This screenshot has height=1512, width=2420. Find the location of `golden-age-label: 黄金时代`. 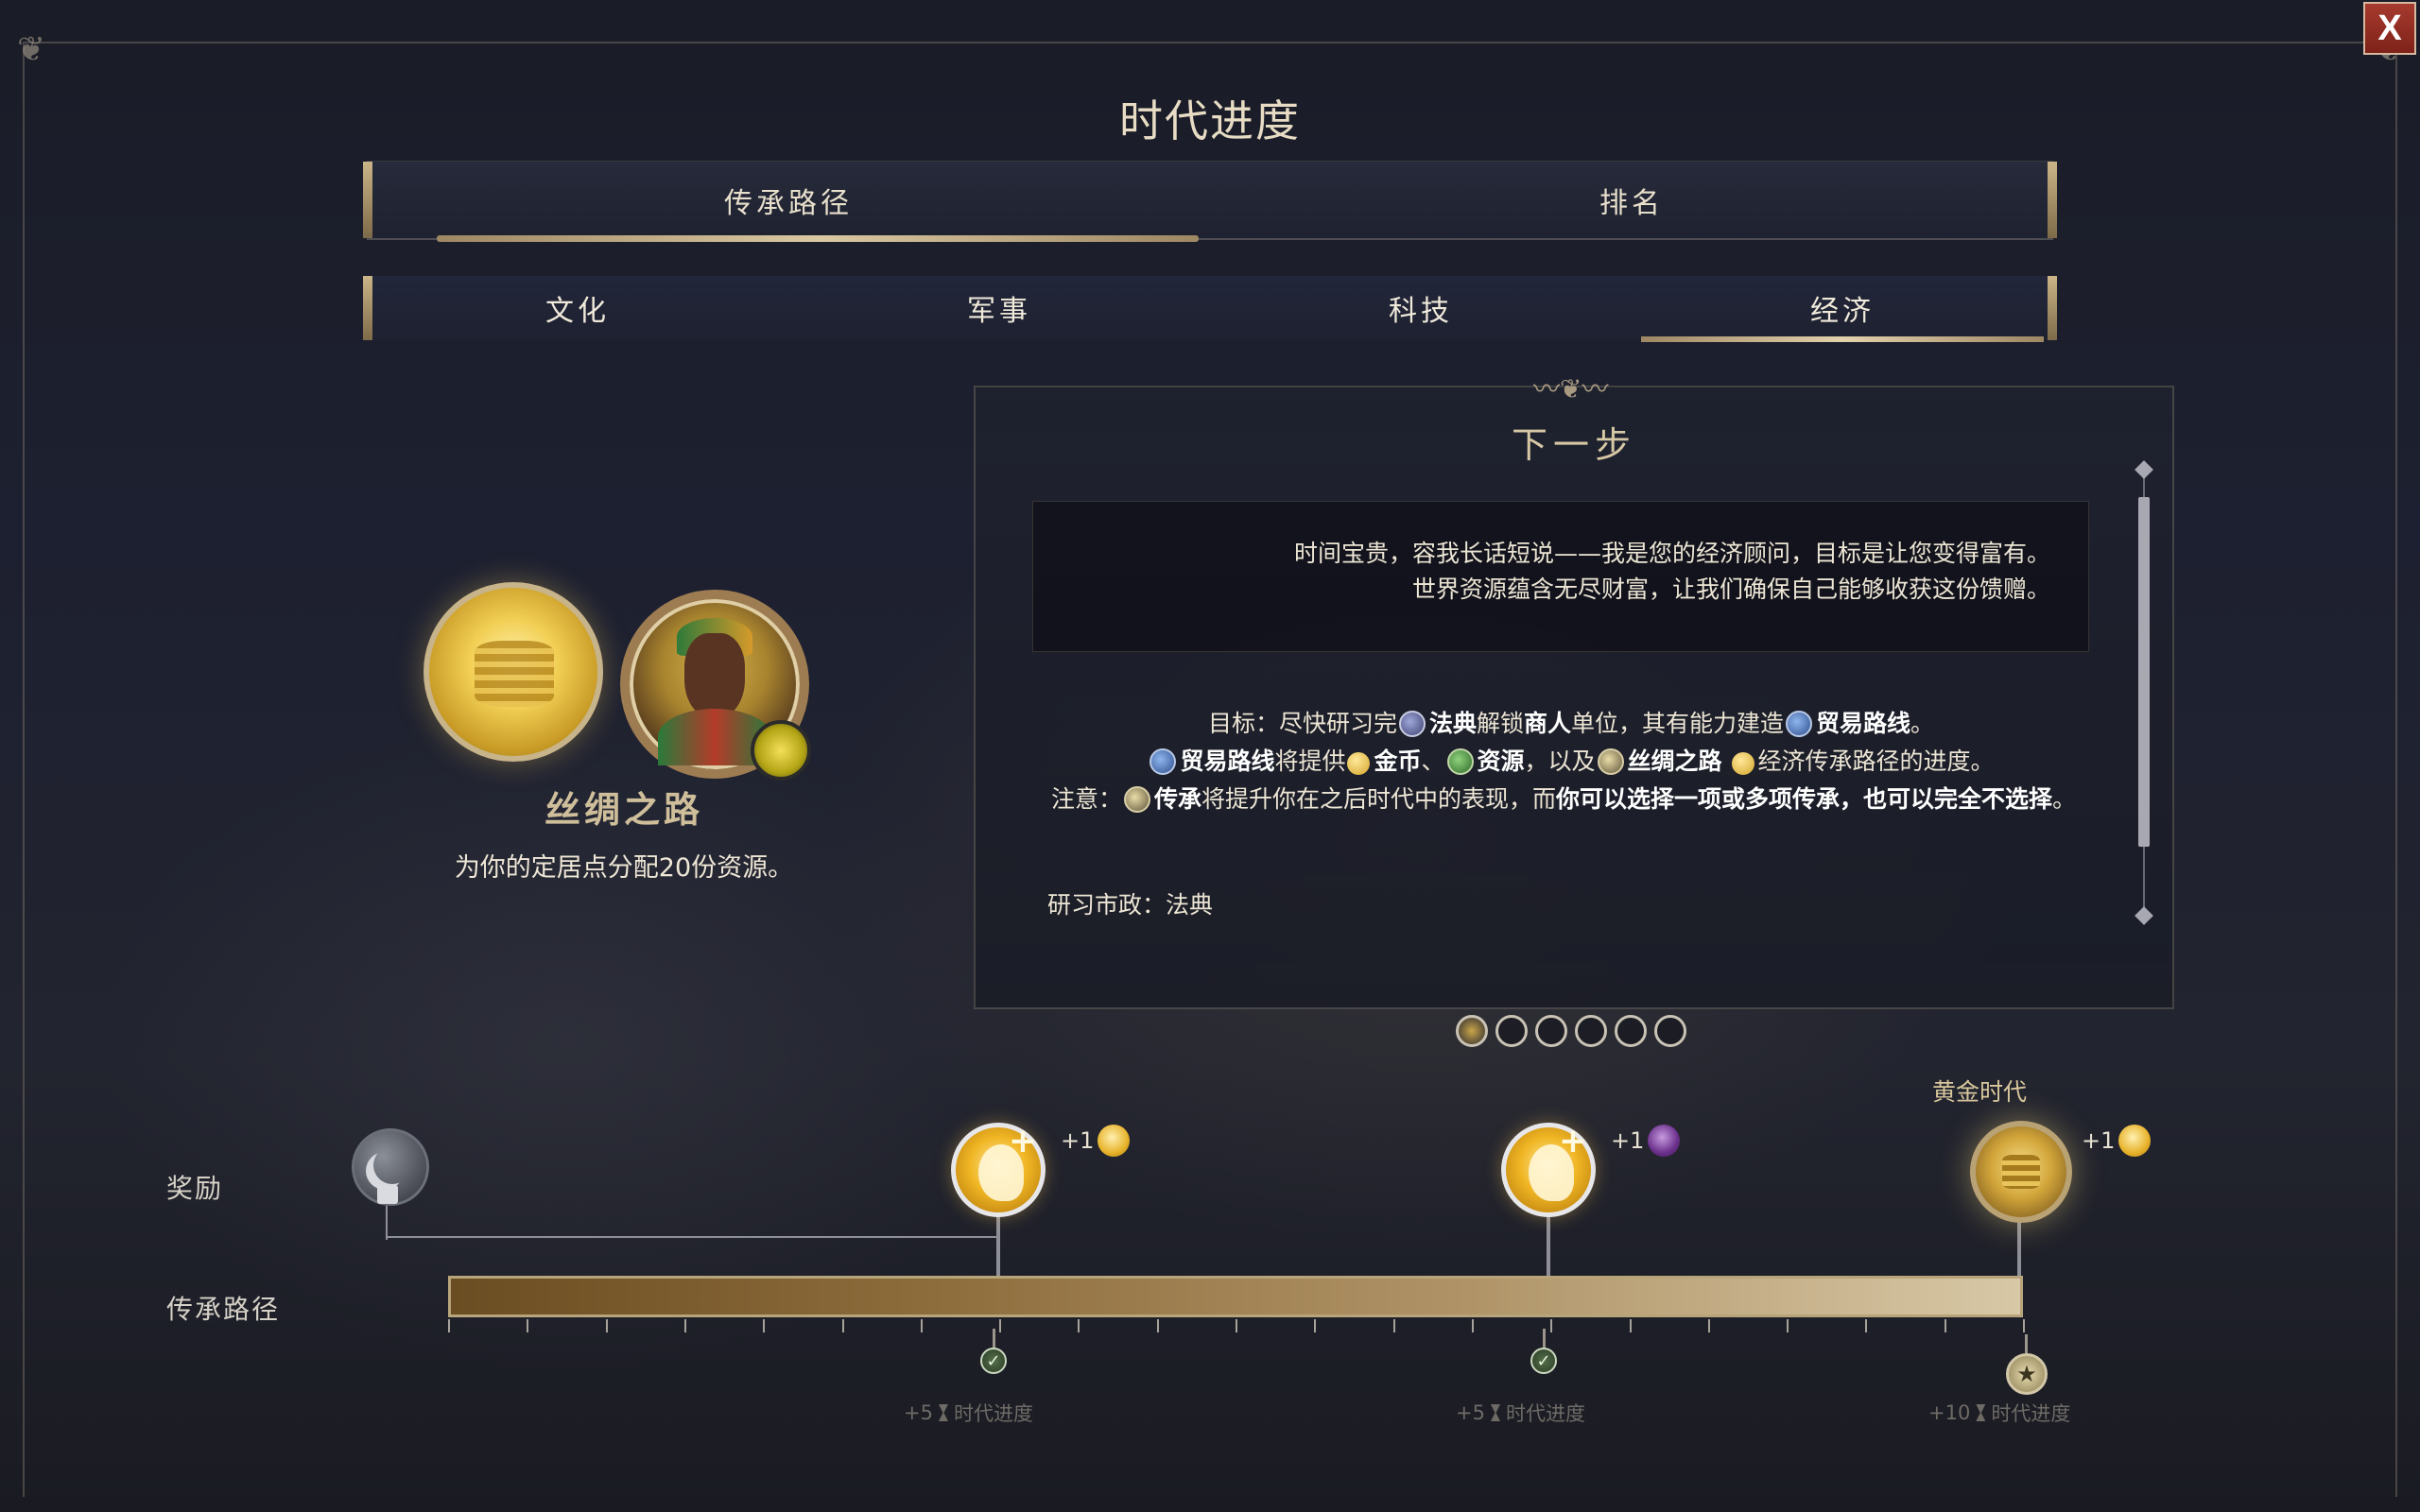

golden-age-label: 黄金时代 is located at coordinates (1980, 1092).